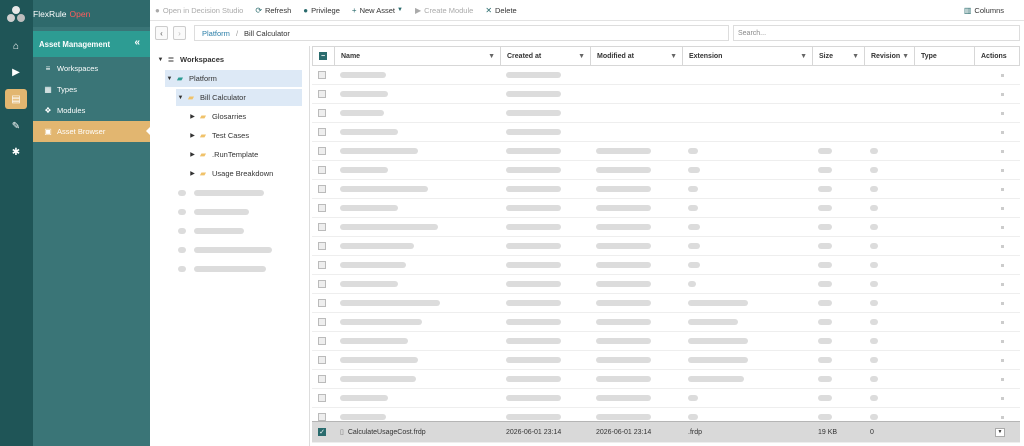  What do you see at coordinates (92, 131) in the screenshot?
I see `side-item-asset-browser: ▣ Asset Browser` at bounding box center [92, 131].